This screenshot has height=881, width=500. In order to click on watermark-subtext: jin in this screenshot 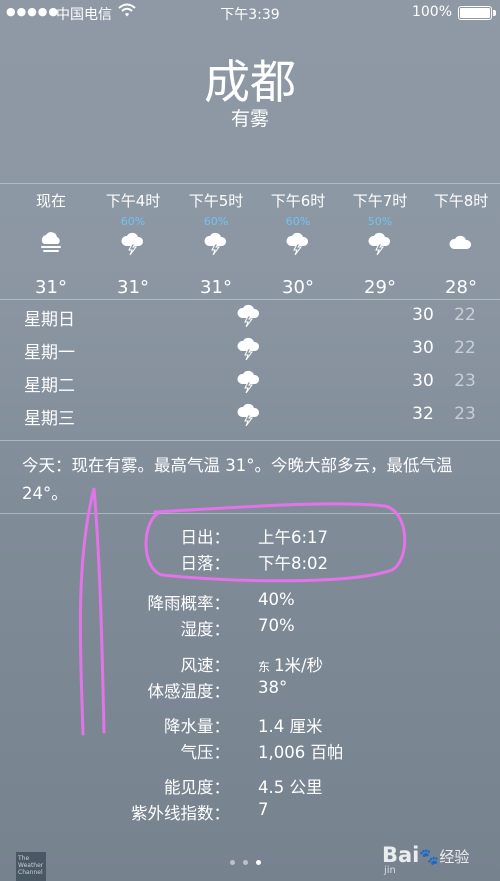, I will do `click(390, 870)`.